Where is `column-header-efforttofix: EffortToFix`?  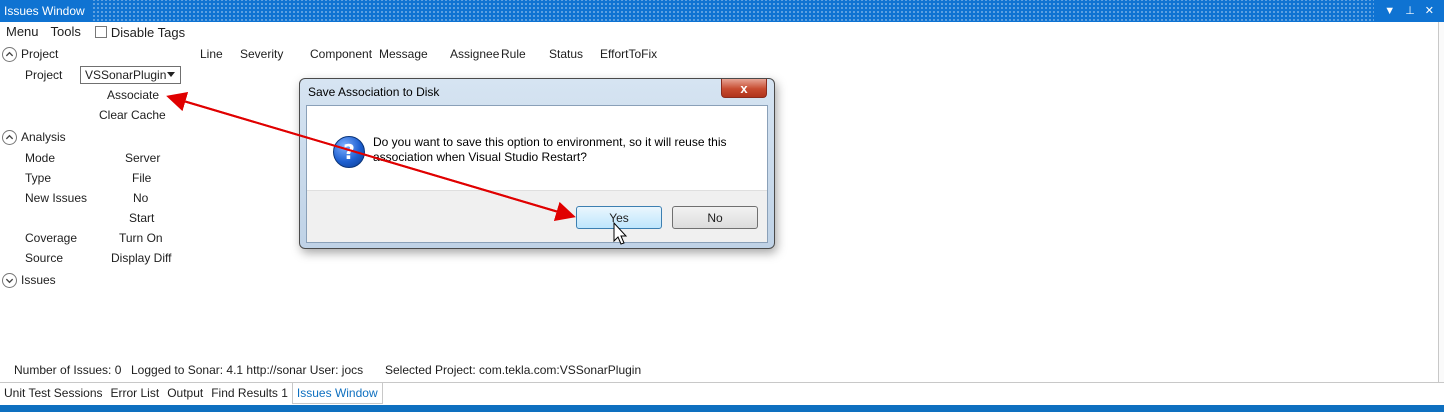
column-header-efforttofix: EffortToFix is located at coordinates (628, 54).